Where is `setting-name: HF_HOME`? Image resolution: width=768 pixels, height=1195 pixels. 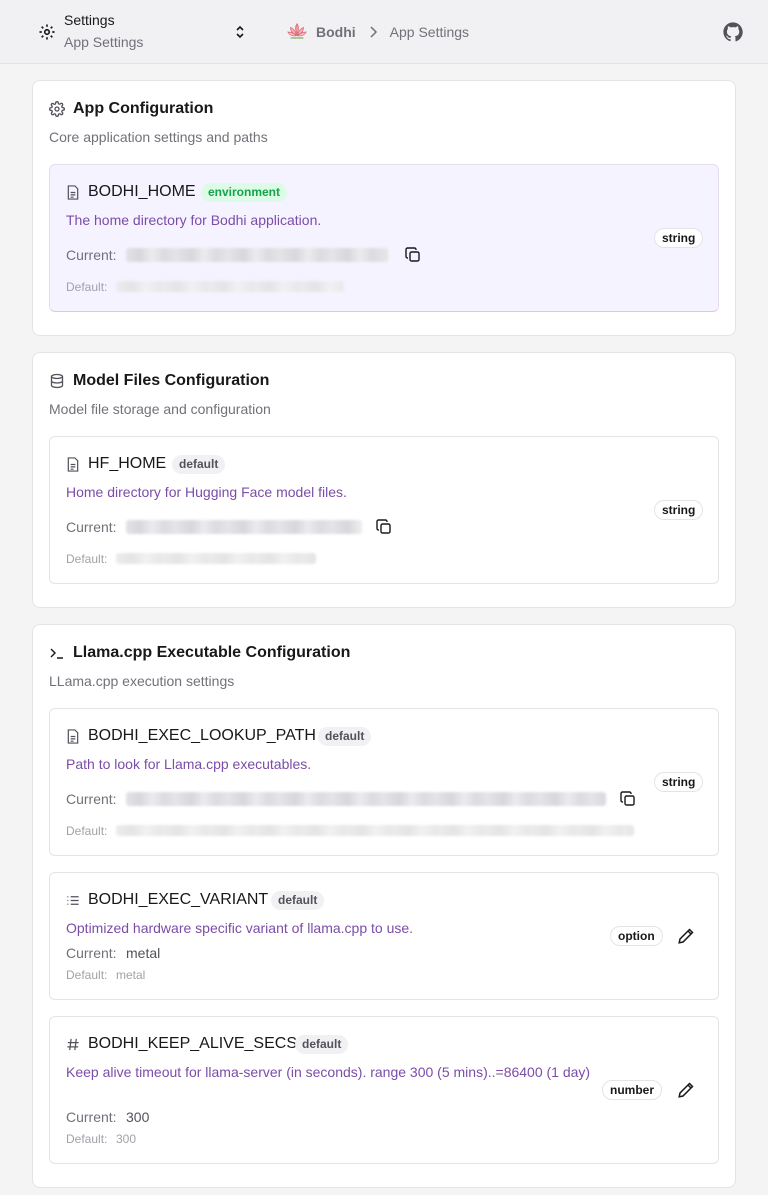
setting-name: HF_HOME is located at coordinates (127, 463).